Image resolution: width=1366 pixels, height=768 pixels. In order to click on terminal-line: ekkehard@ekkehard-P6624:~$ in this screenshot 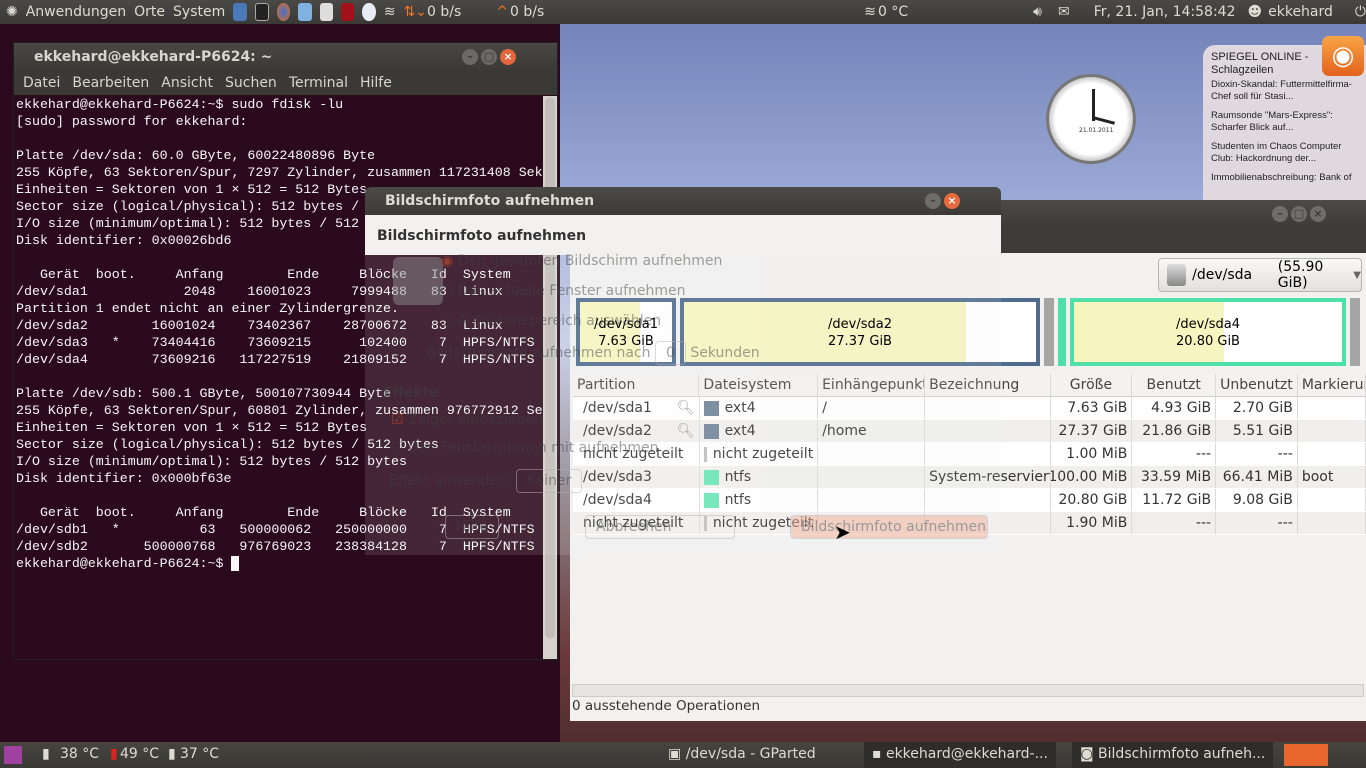, I will do `click(279, 563)`.